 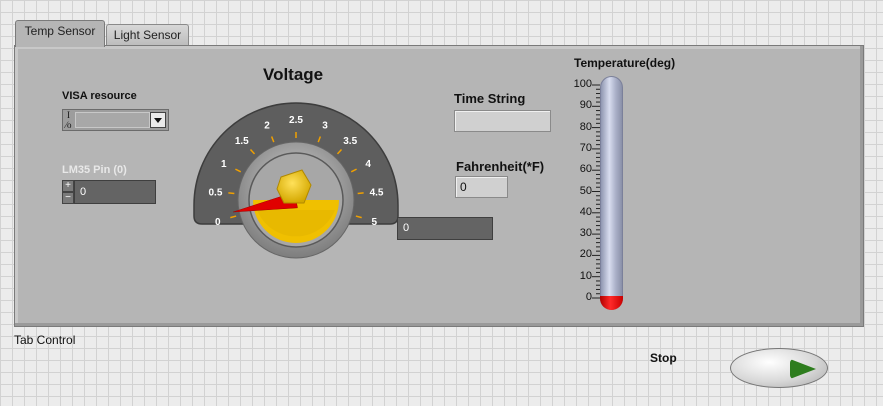 What do you see at coordinates (218, 222) in the screenshot?
I see `gauge-scale-label: 0` at bounding box center [218, 222].